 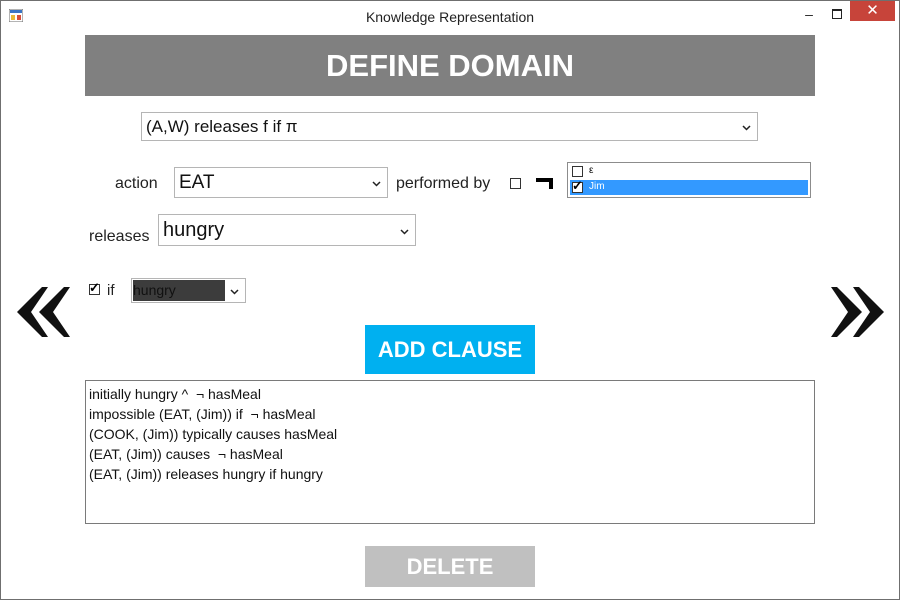 What do you see at coordinates (597, 186) in the screenshot?
I see `agent-name: Jim` at bounding box center [597, 186].